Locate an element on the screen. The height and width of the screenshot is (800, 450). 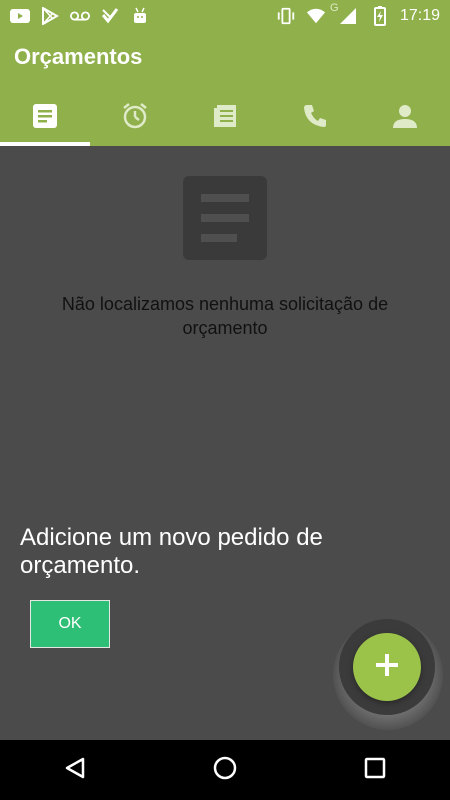
recents-button is located at coordinates (375, 770).